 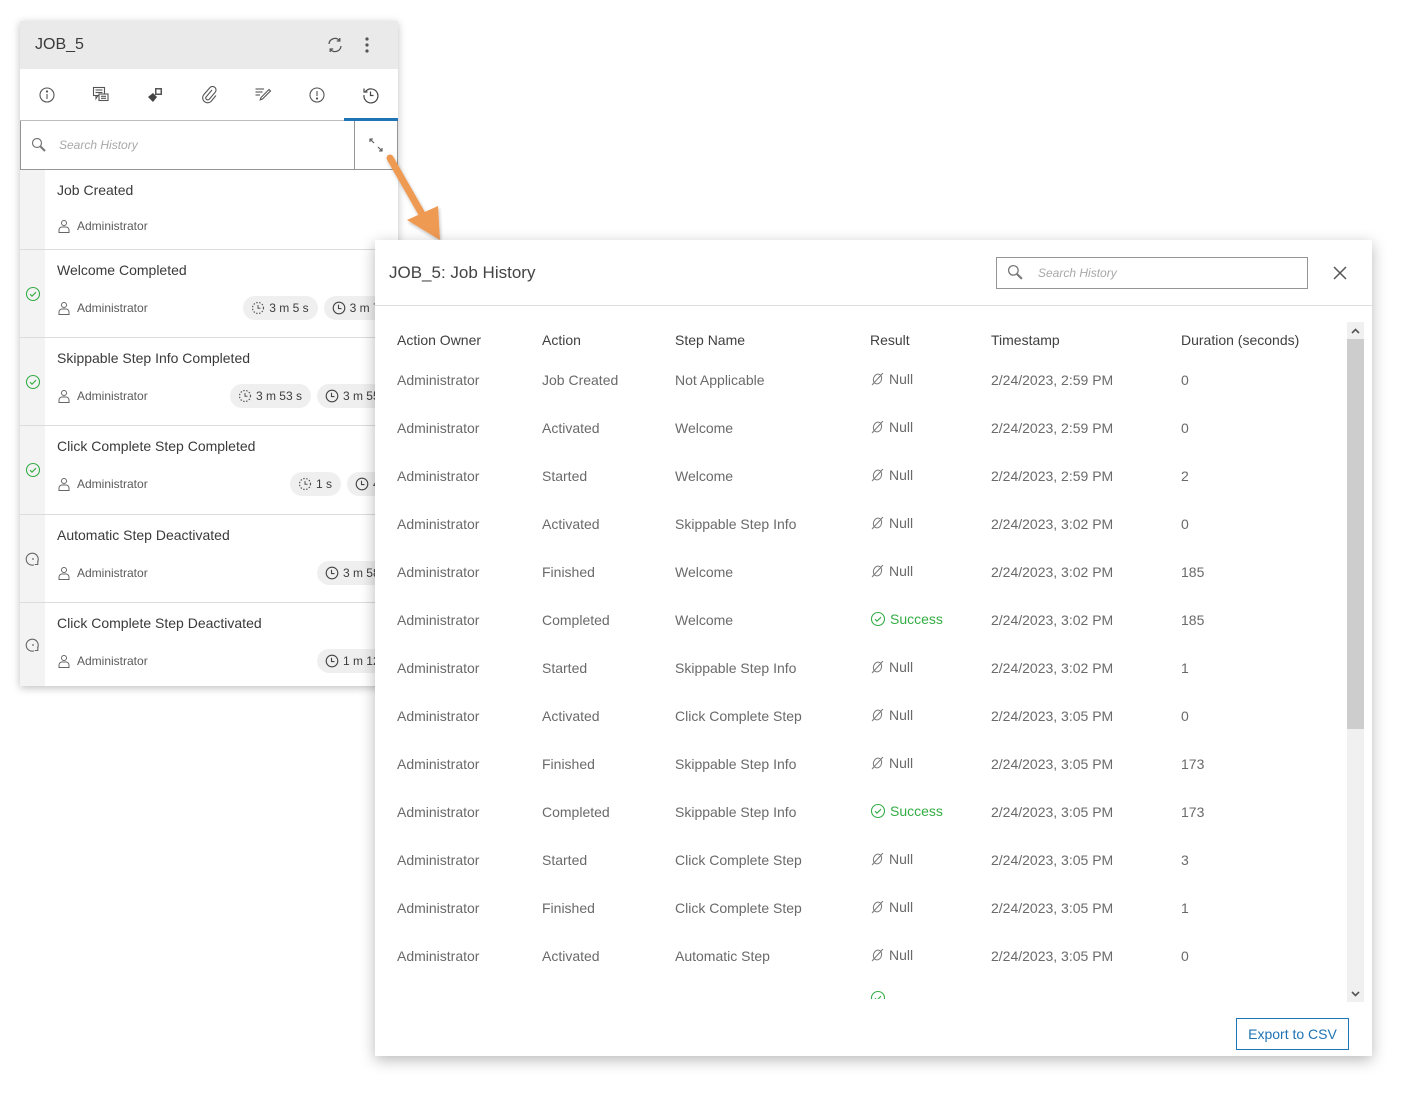 I want to click on history-item-title: Click Complete Step Completed, so click(x=156, y=446).